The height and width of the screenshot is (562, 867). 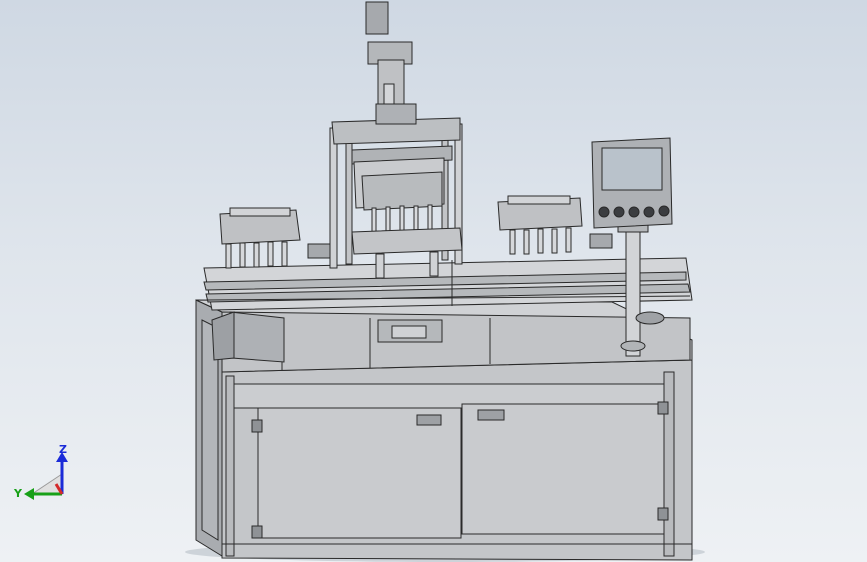 What do you see at coordinates (44, 473) in the screenshot?
I see `coordinate-triad: Z Y` at bounding box center [44, 473].